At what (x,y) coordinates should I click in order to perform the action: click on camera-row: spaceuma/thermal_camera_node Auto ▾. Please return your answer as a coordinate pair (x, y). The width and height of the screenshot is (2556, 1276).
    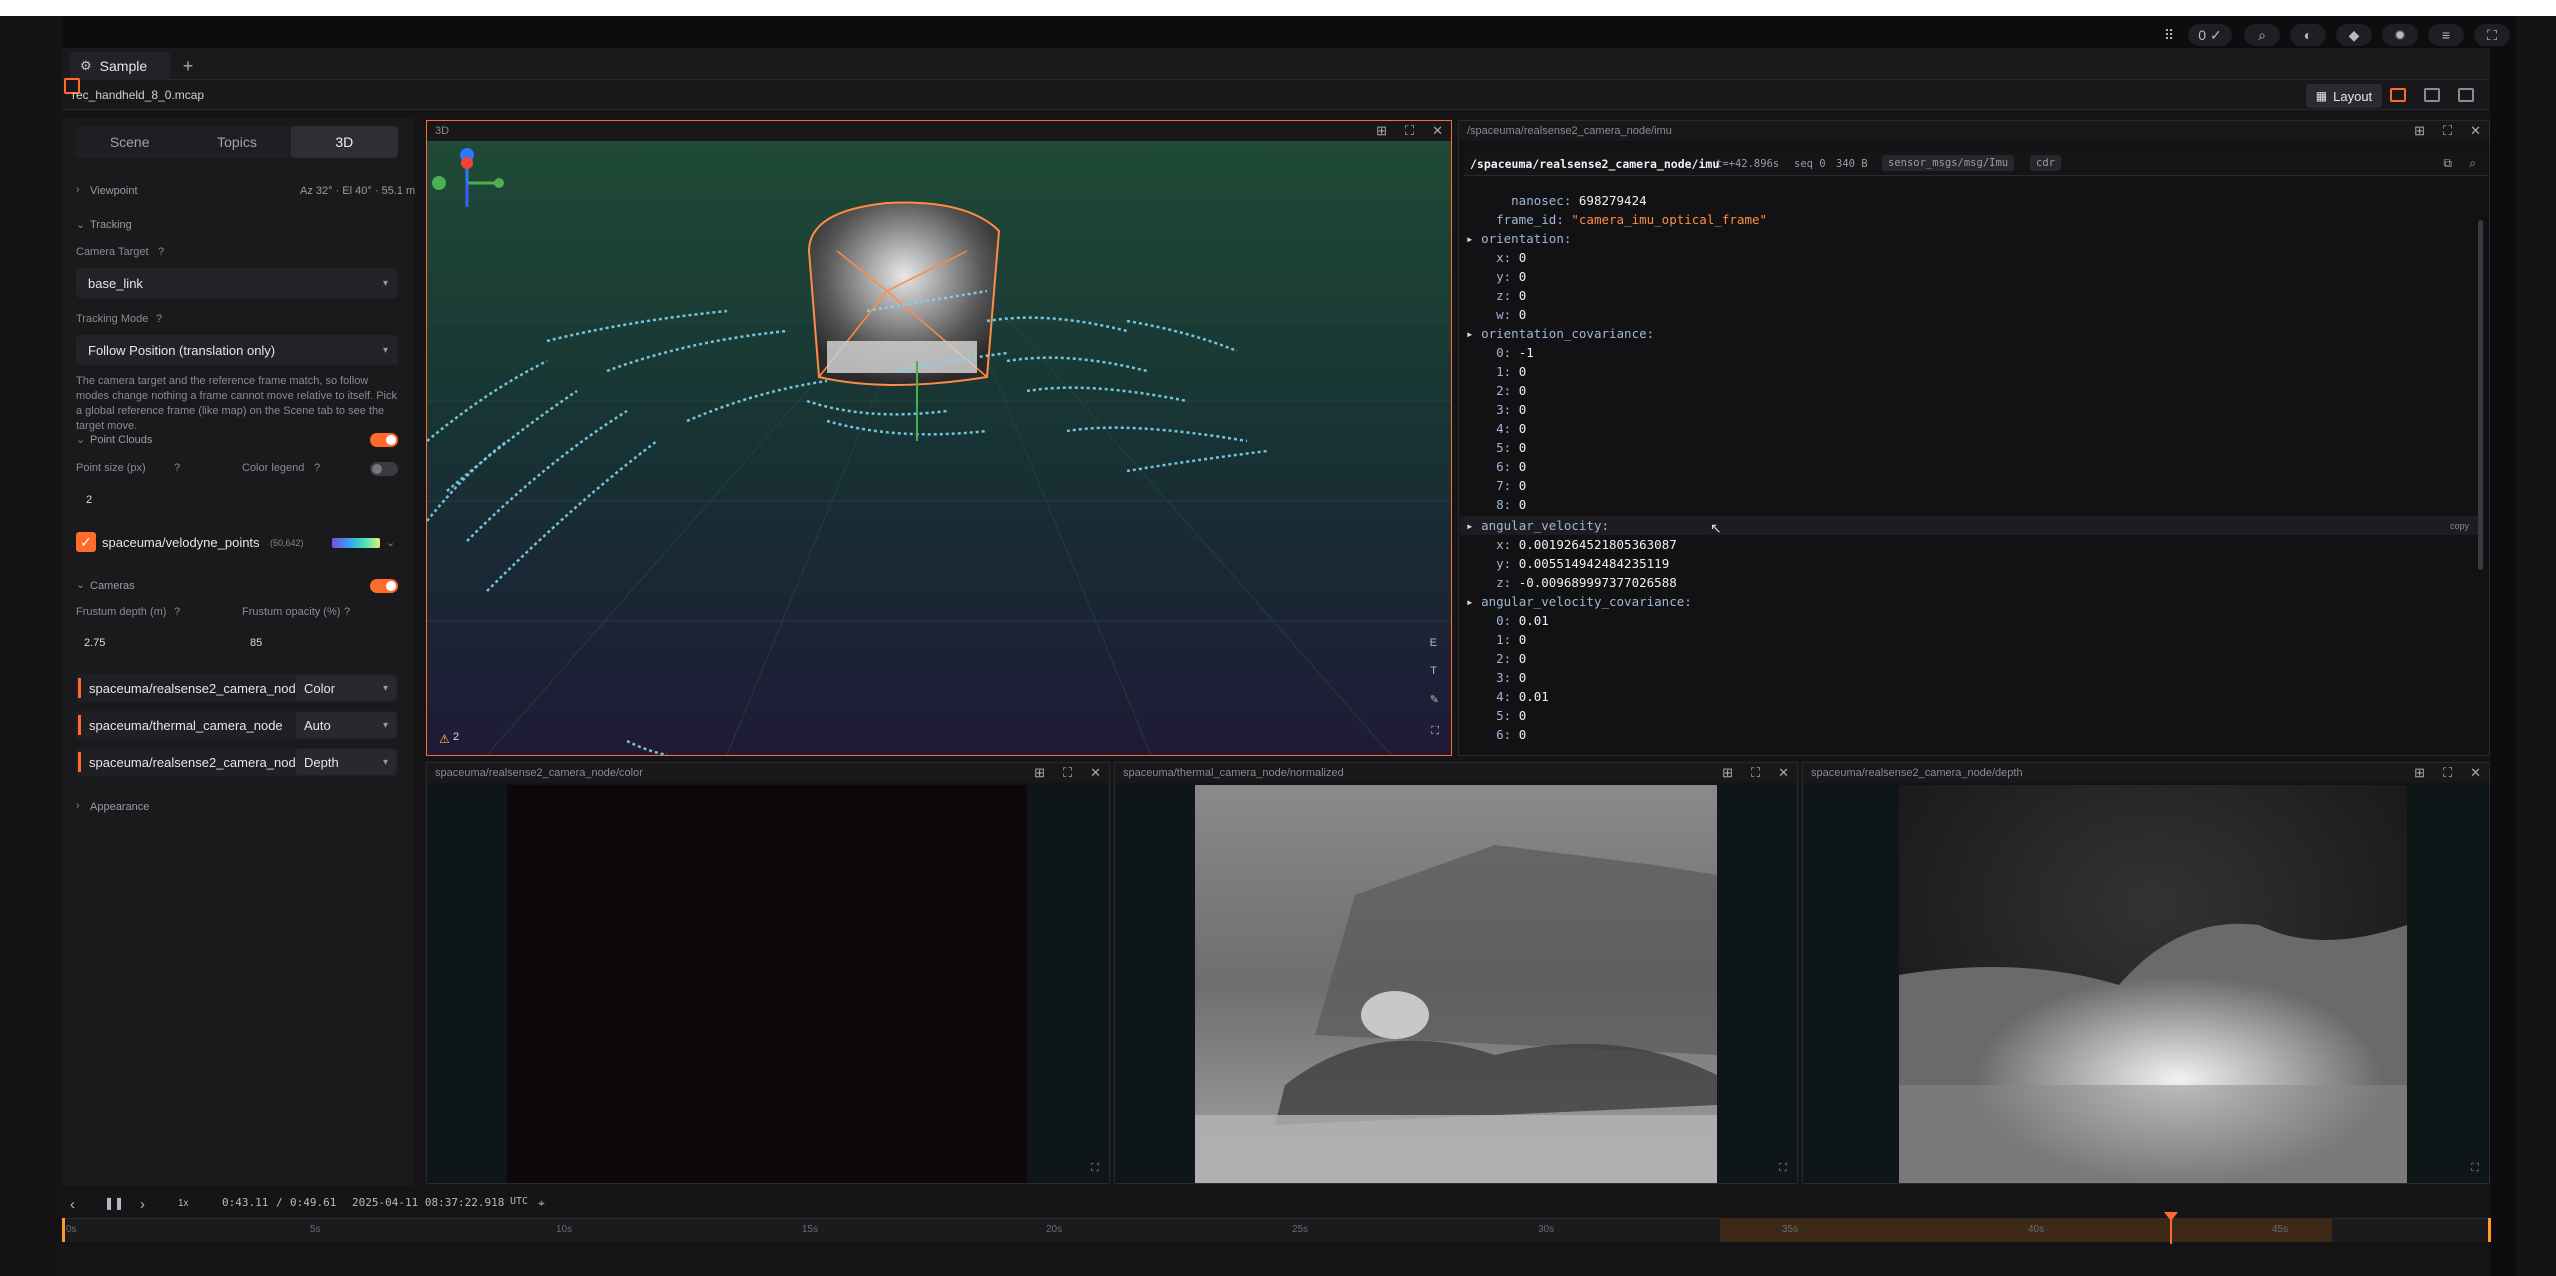
    Looking at the image, I should click on (237, 725).